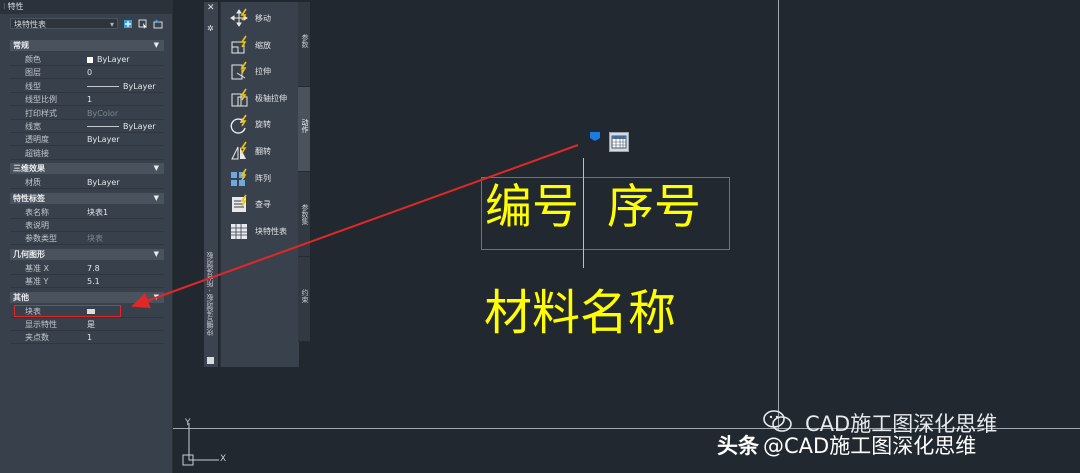 The width and height of the screenshot is (1080, 473). I want to click on text-number: 编号, so click(532, 208).